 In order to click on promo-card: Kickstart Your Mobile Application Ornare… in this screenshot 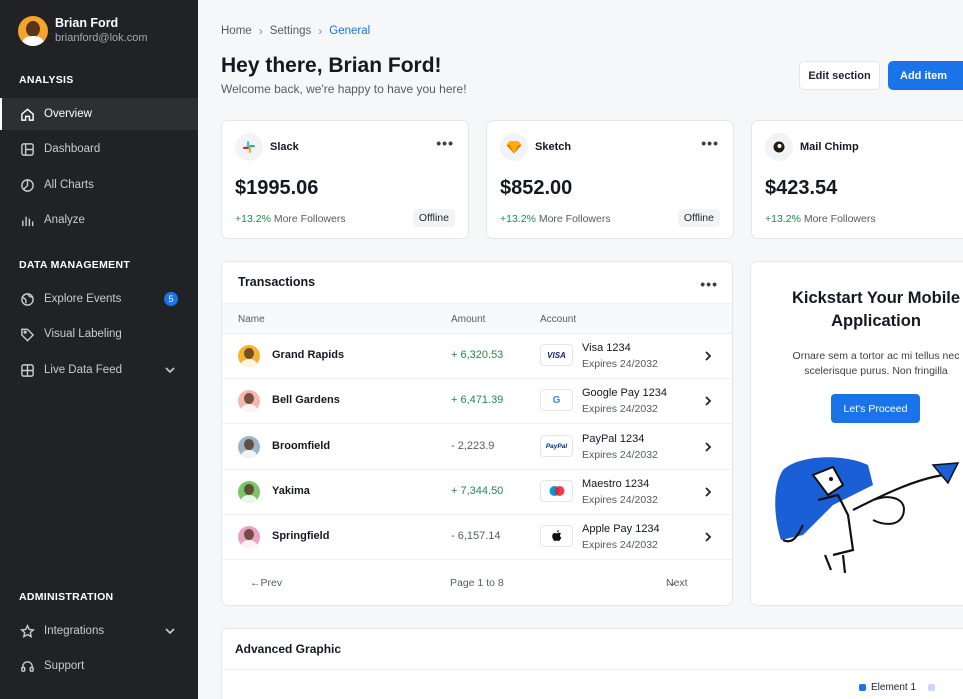, I will do `click(856, 433)`.